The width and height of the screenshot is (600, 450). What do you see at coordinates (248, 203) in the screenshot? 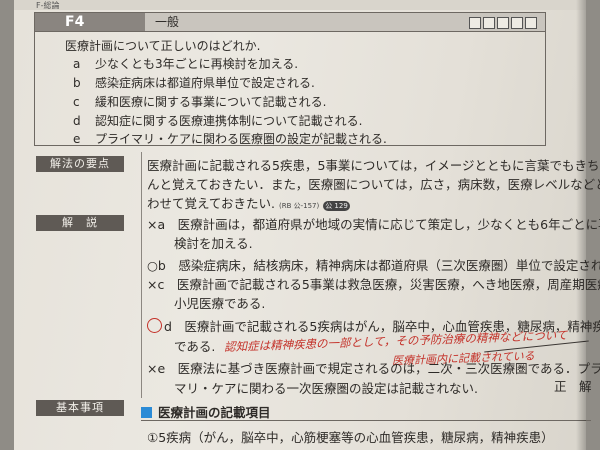
I see `points-line-3: わせて覚えておきたい. (RB 公-157) 公 129` at bounding box center [248, 203].